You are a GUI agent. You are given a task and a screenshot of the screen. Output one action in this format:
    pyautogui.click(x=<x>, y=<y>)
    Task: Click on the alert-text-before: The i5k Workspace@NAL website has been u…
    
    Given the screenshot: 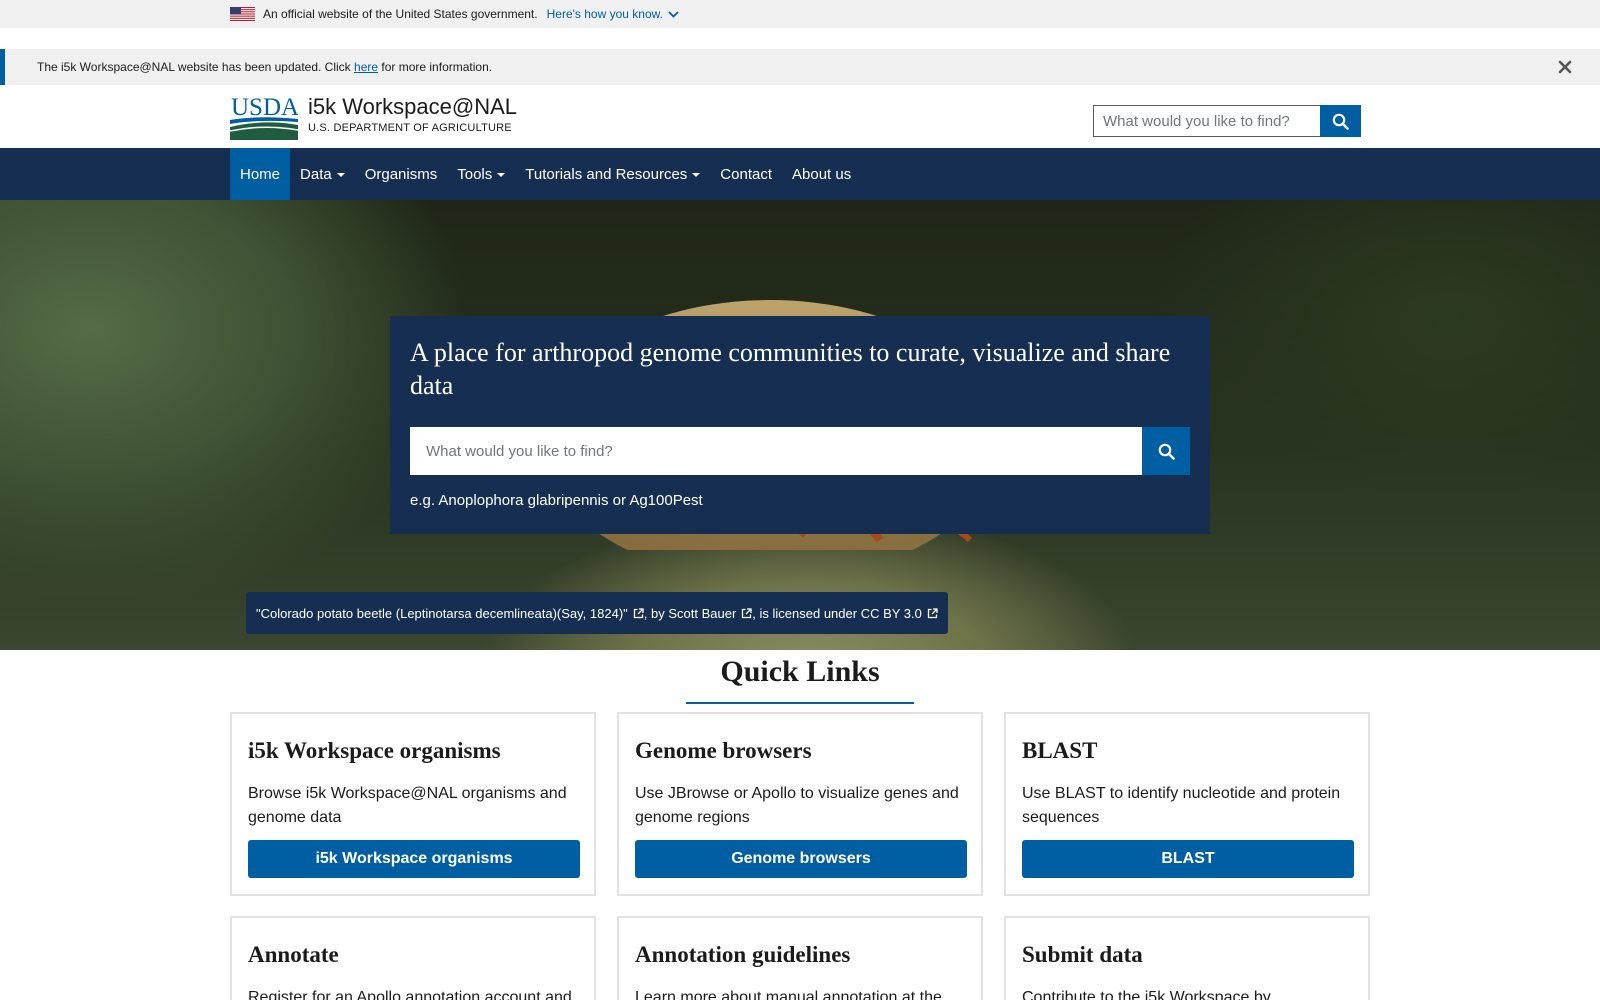 What is the action you would take?
    pyautogui.click(x=196, y=67)
    